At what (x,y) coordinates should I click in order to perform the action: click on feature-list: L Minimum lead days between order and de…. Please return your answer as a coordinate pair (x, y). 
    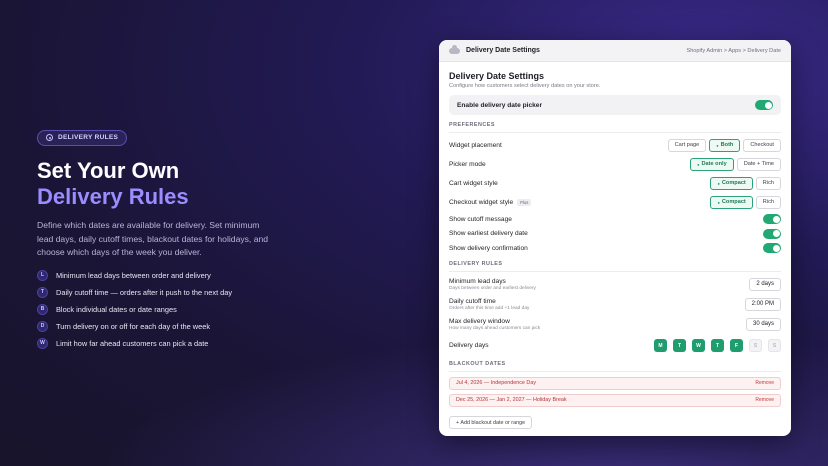
    Looking at the image, I should click on (157, 309).